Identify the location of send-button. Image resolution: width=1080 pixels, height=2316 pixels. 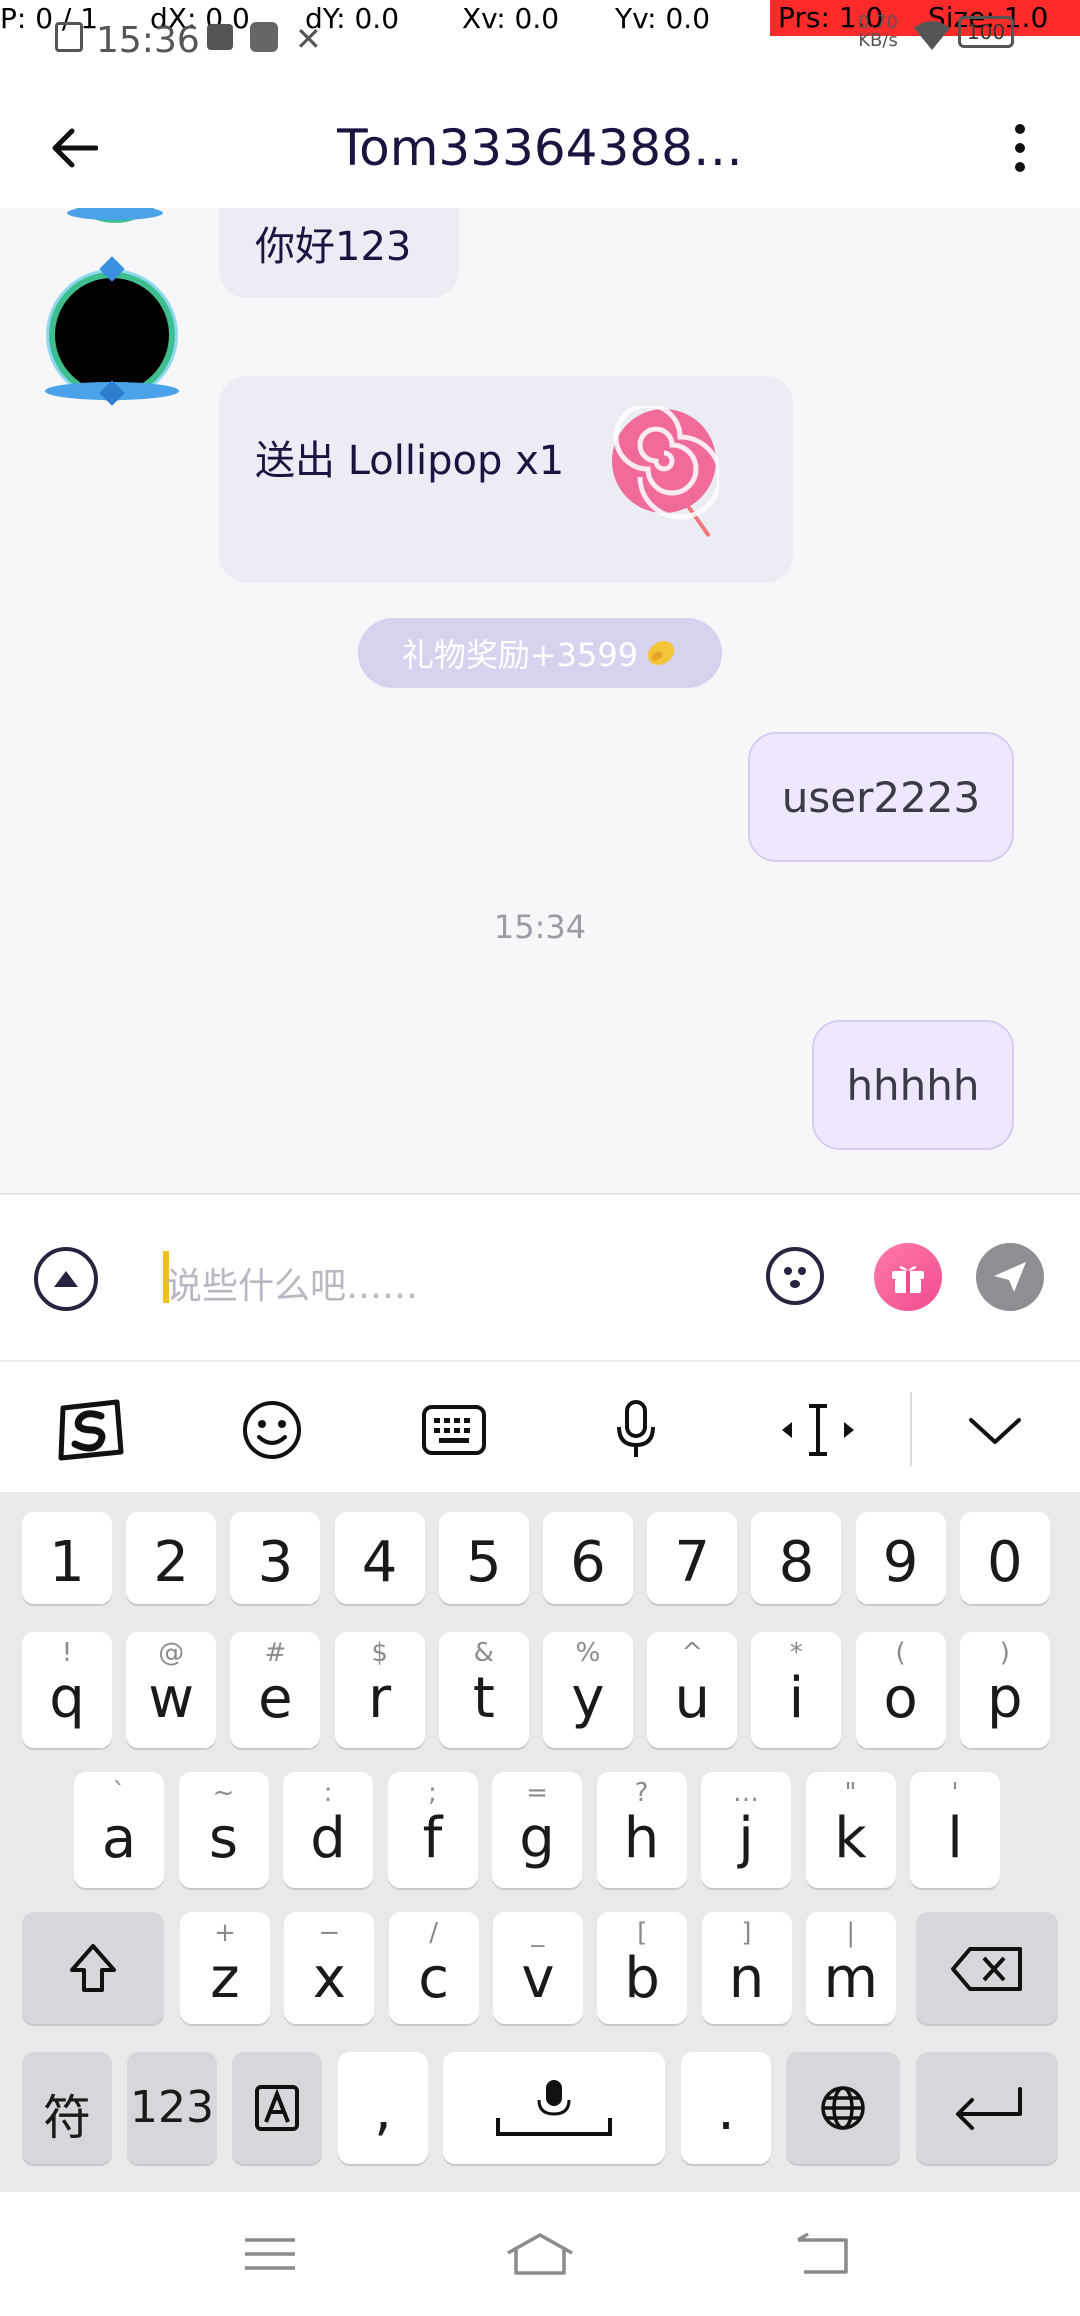
(1010, 1277).